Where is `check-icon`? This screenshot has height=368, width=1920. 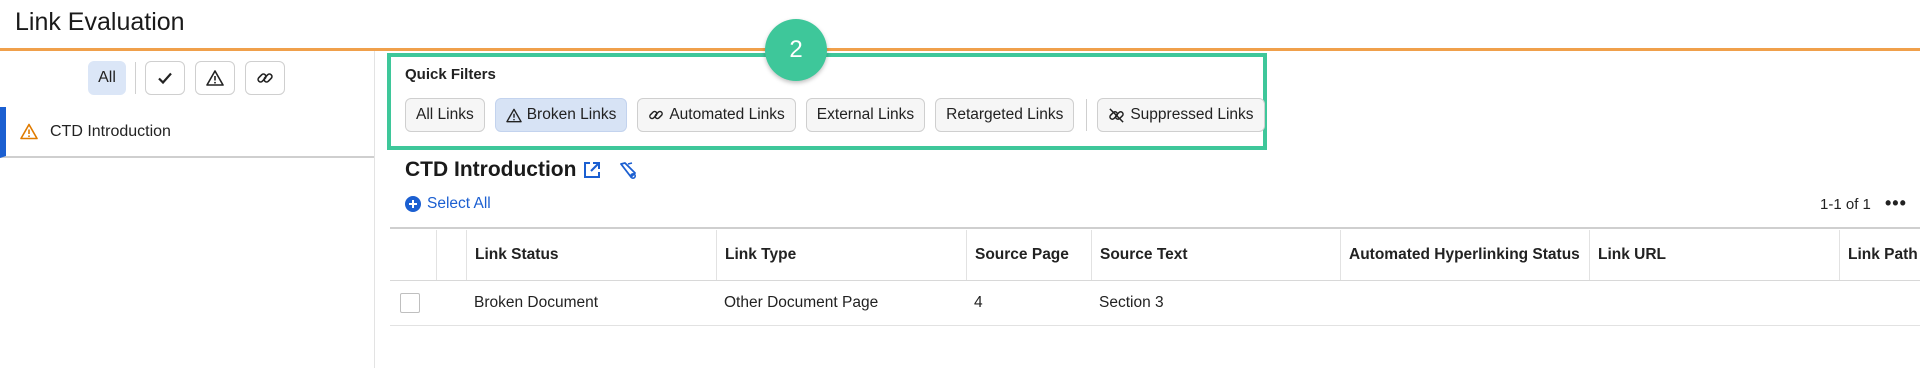 check-icon is located at coordinates (165, 78).